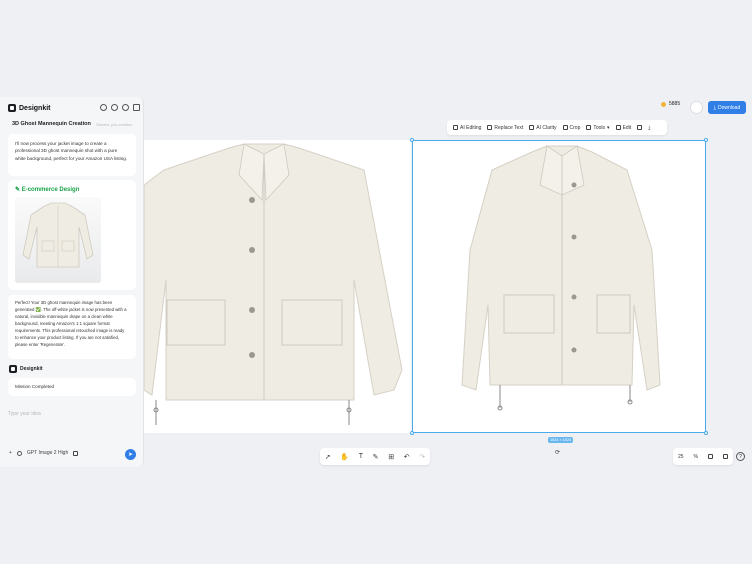 The height and width of the screenshot is (564, 752). What do you see at coordinates (35, 108) in the screenshot?
I see `app-name: Designkit` at bounding box center [35, 108].